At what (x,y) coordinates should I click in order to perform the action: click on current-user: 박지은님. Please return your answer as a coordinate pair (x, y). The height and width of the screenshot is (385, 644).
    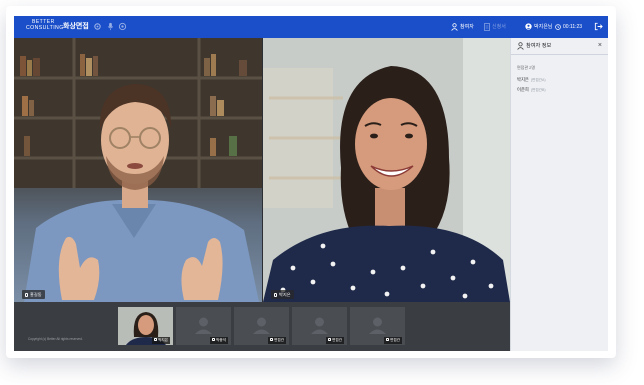
    Looking at the image, I should click on (538, 27).